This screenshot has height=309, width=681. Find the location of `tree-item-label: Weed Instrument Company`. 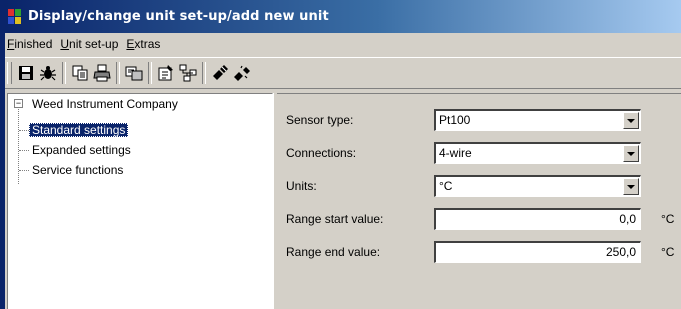

tree-item-label: Weed Instrument Company is located at coordinates (105, 104).